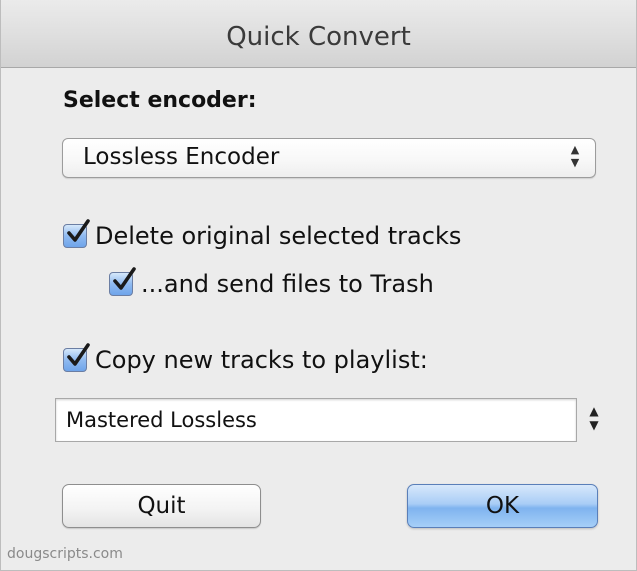 This screenshot has width=637, height=571. Describe the element at coordinates (261, 360) in the screenshot. I see `copy-to-playlist-label: Copy new tracks to playlist:` at that location.